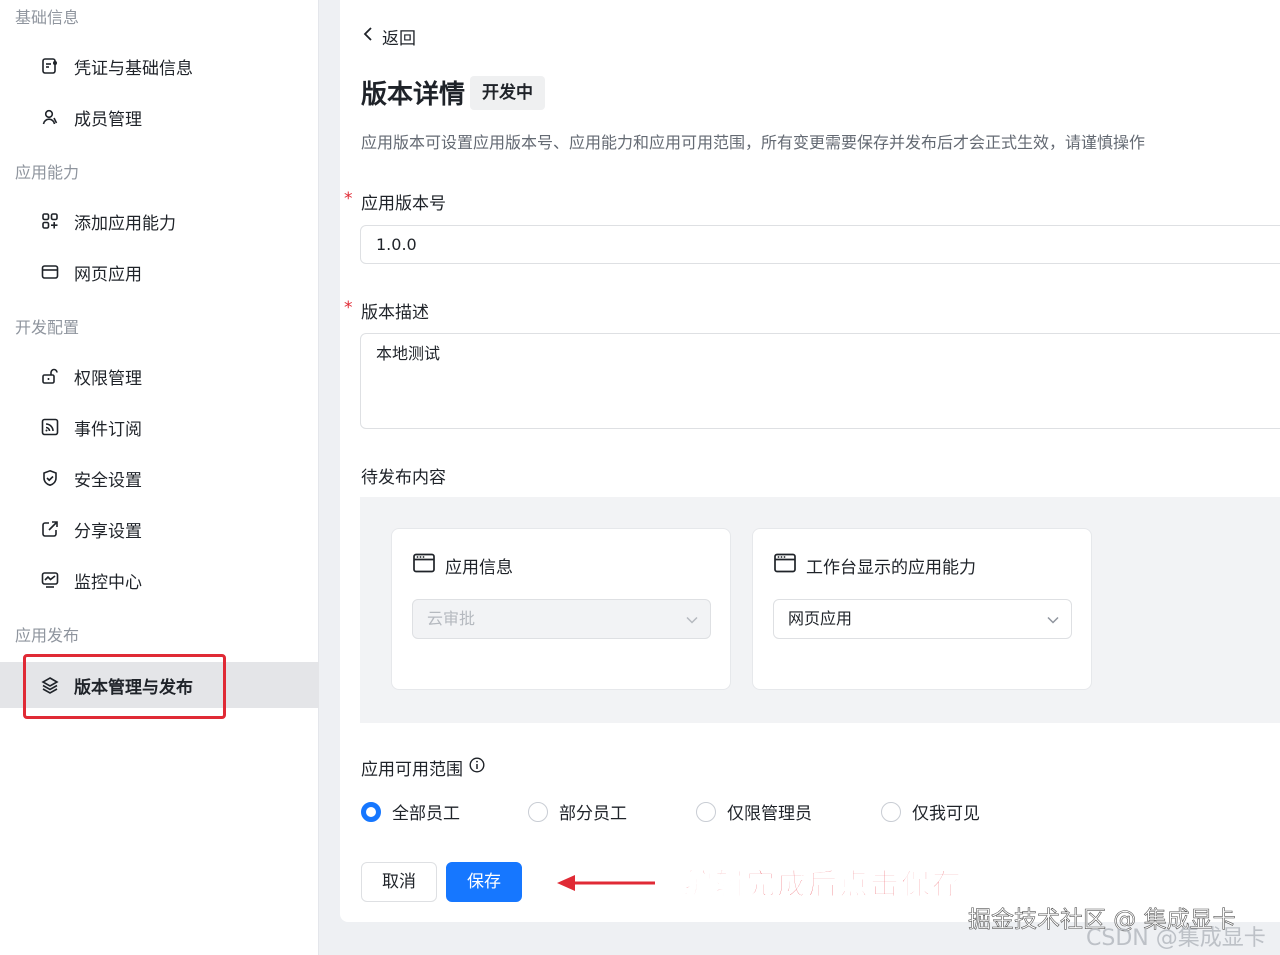 The image size is (1280, 955). I want to click on card-header: 应用信息, so click(463, 565).